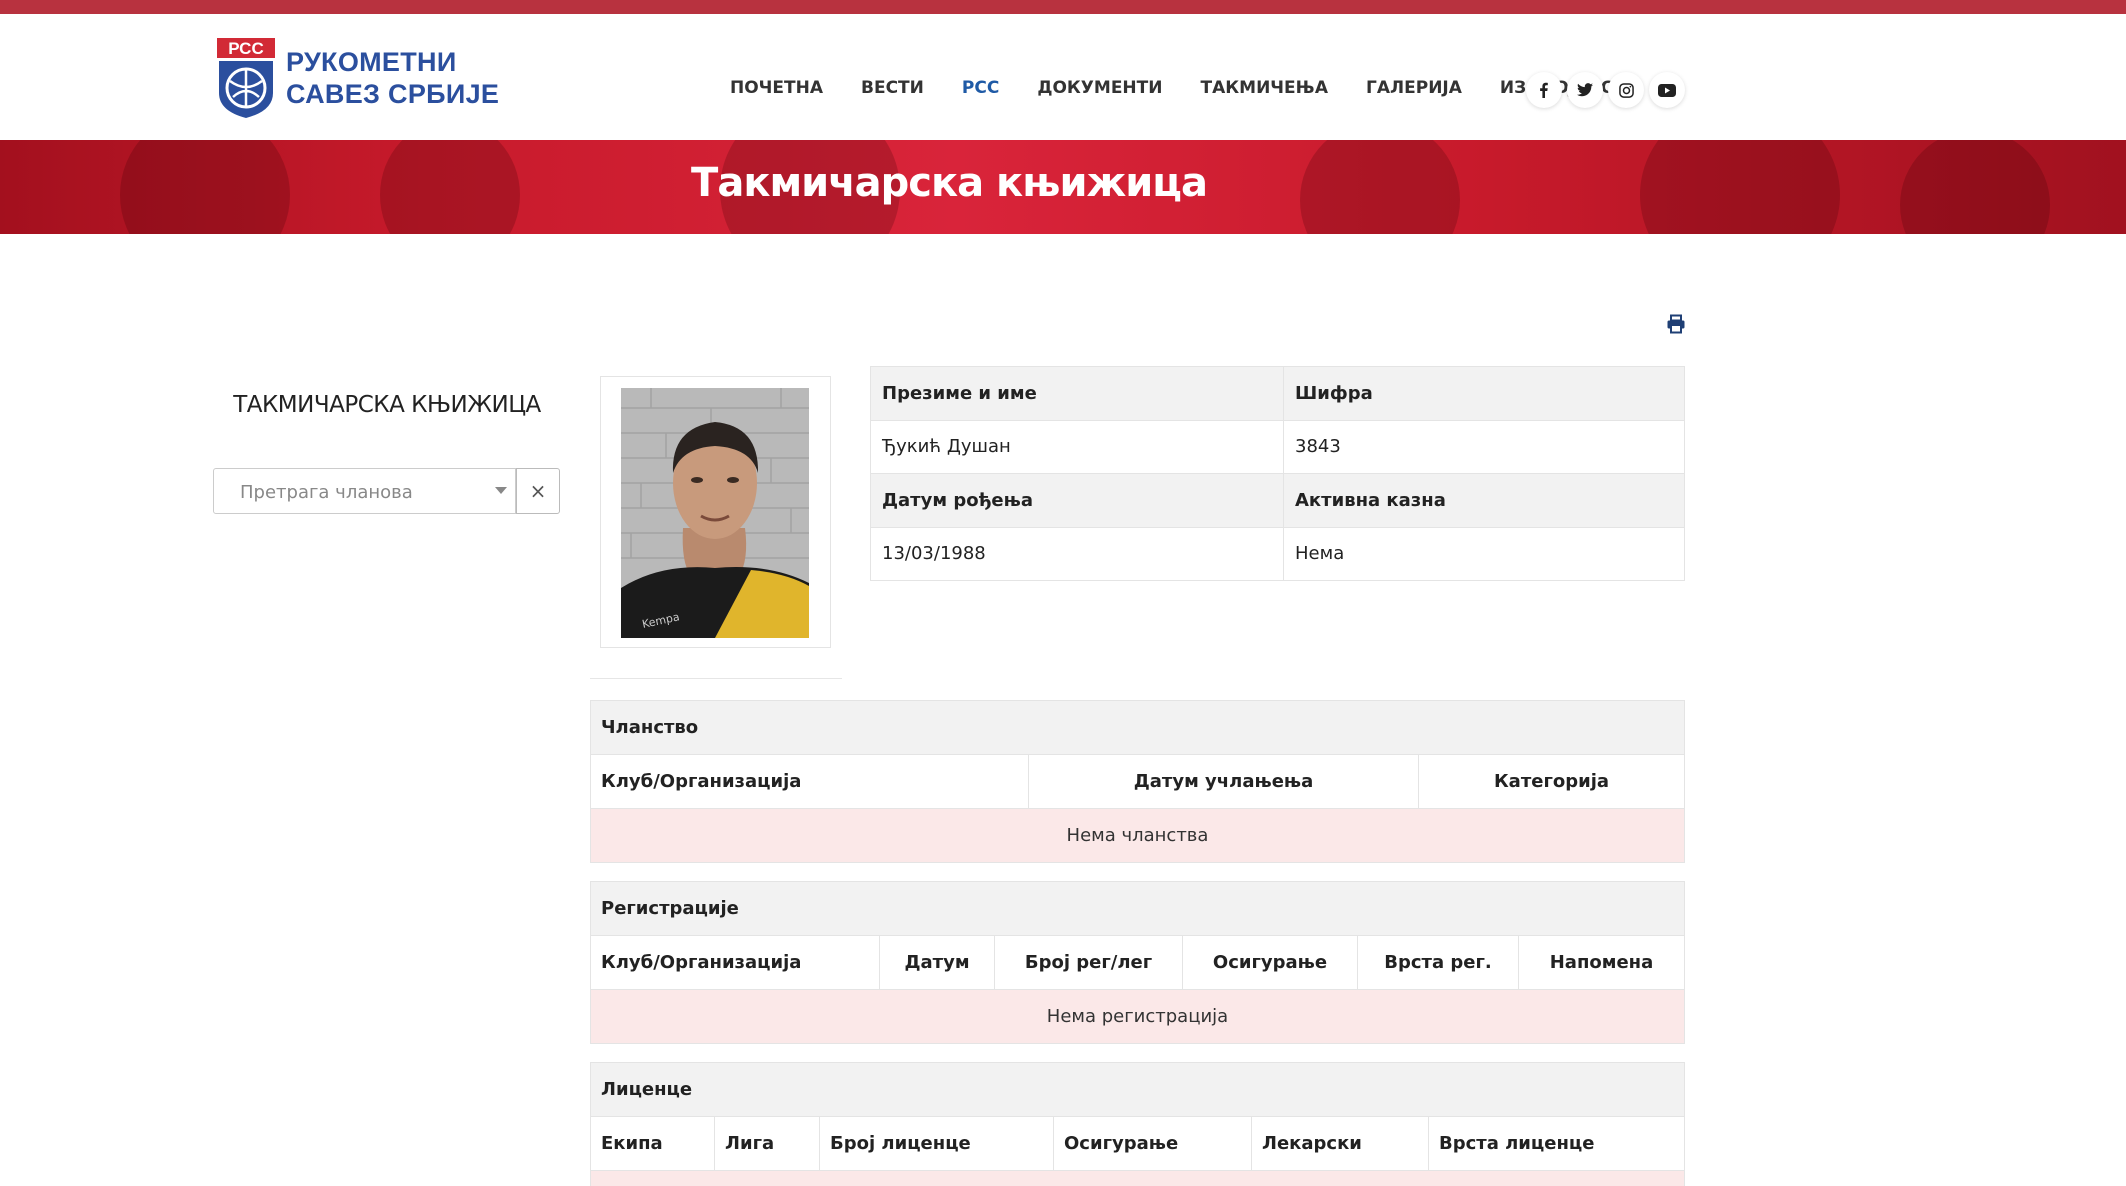 The width and height of the screenshot is (2126, 1186). What do you see at coordinates (1077, 553) in the screenshot?
I see `player-dob: 13/03/1988` at bounding box center [1077, 553].